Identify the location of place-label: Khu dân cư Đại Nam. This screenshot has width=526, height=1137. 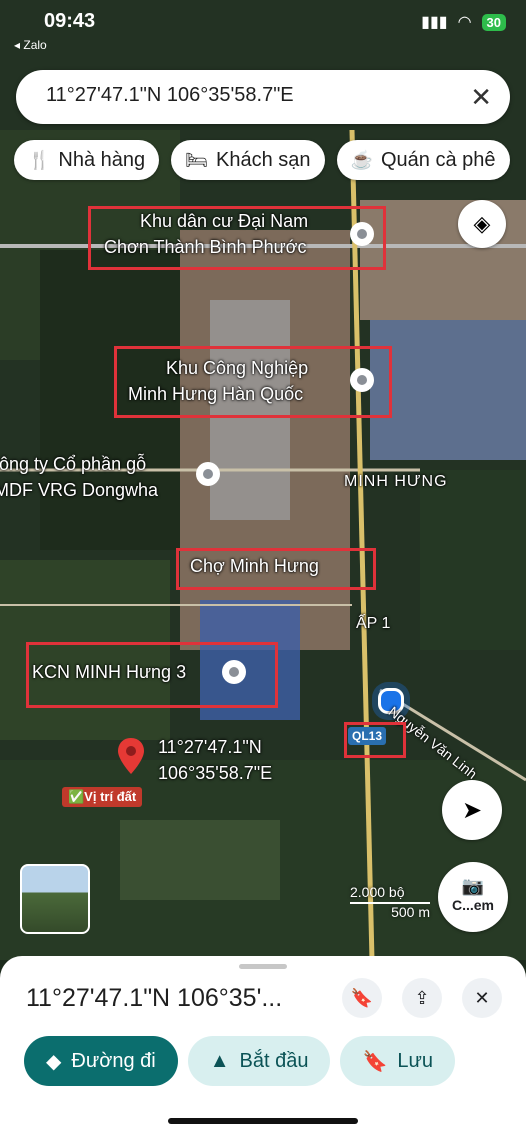
(224, 221).